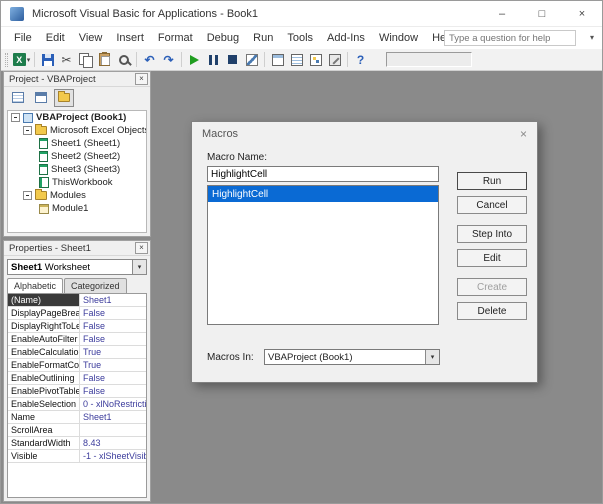 This screenshot has width=603, height=504. Describe the element at coordinates (50, 248) in the screenshot. I see `properties-panel-title: Properties - Sheet1` at that location.